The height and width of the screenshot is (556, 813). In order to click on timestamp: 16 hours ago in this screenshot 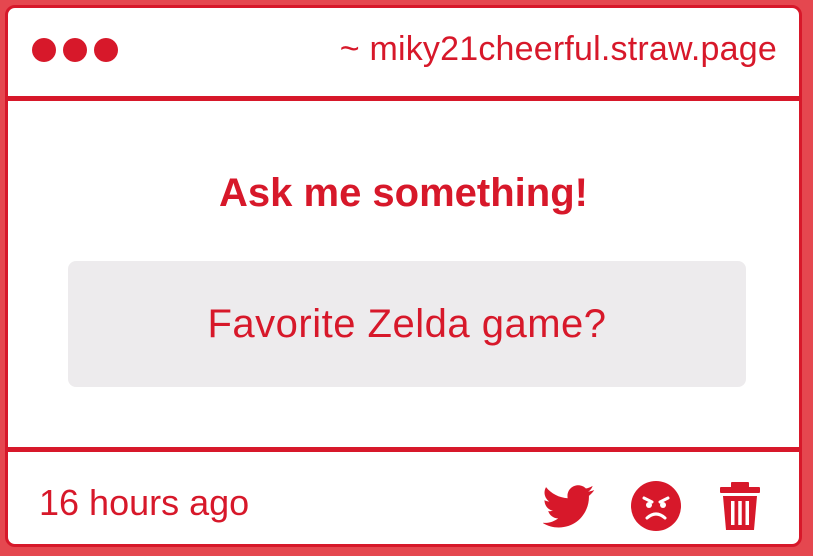, I will do `click(144, 502)`.